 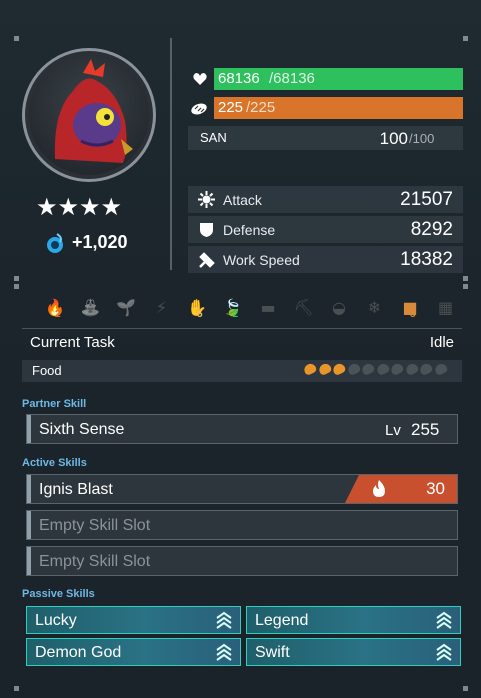 I want to click on current-task-label: Current Task, so click(x=72, y=342).